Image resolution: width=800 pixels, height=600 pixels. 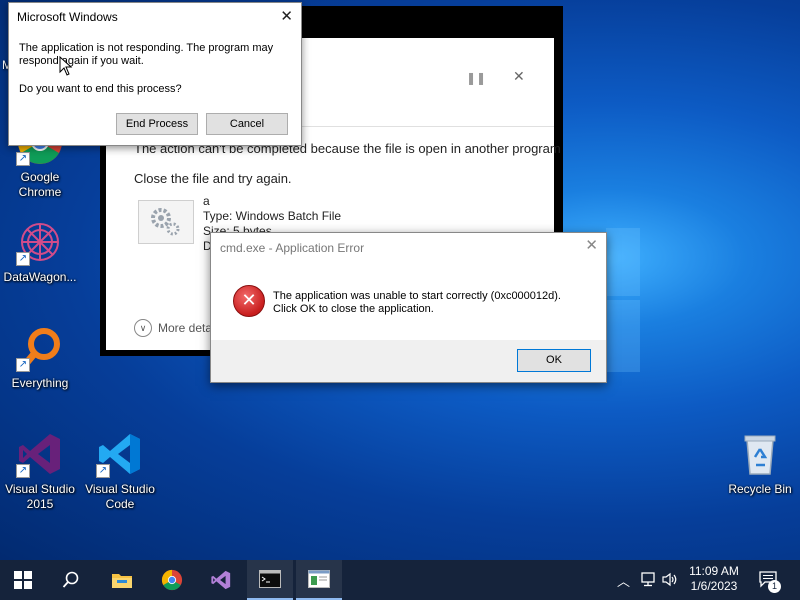 What do you see at coordinates (143, 328) in the screenshot?
I see `chevron-down-icon: ∨` at bounding box center [143, 328].